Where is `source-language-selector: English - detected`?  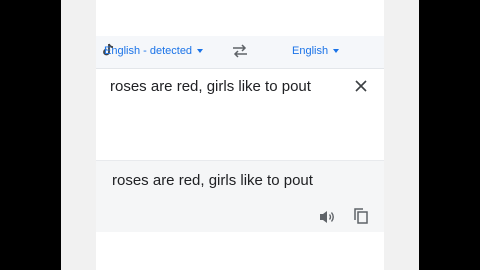 source-language-selector: English - detected is located at coordinates (154, 51).